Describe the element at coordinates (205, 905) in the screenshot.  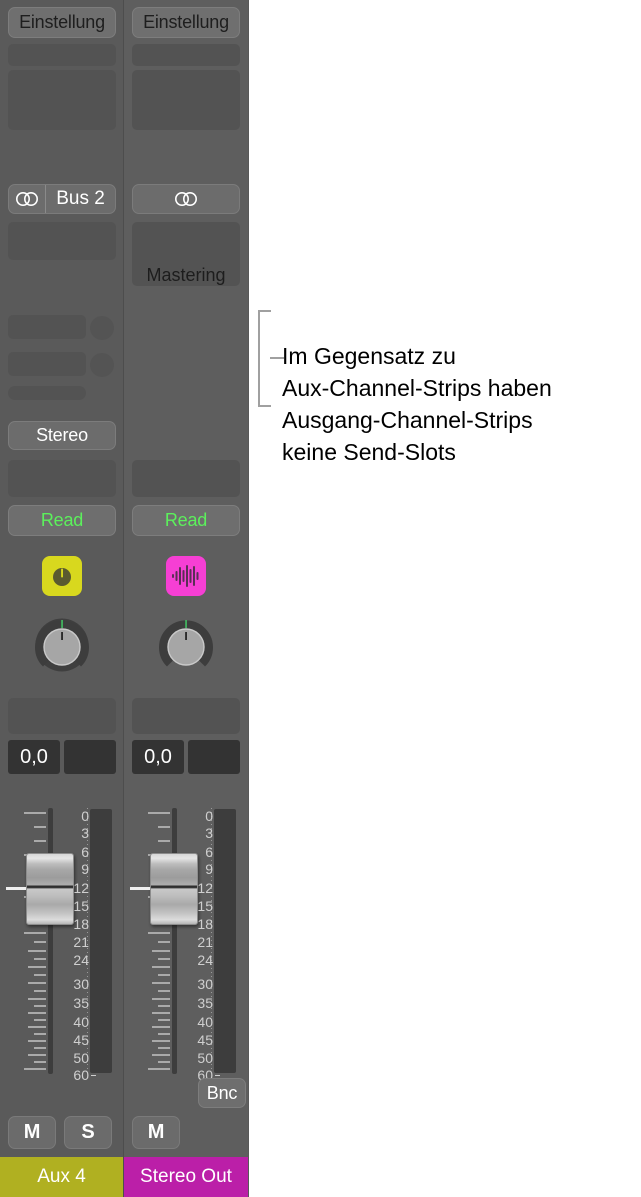
I see `db-scale-label: 15` at that location.